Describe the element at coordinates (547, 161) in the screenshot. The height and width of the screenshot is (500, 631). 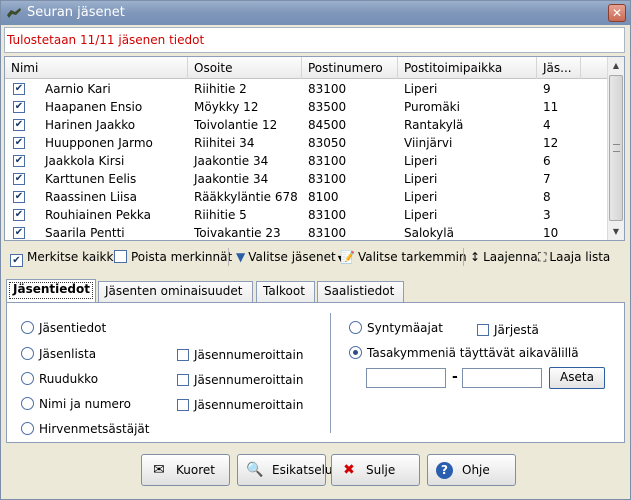
I see `table-cell: 6` at that location.